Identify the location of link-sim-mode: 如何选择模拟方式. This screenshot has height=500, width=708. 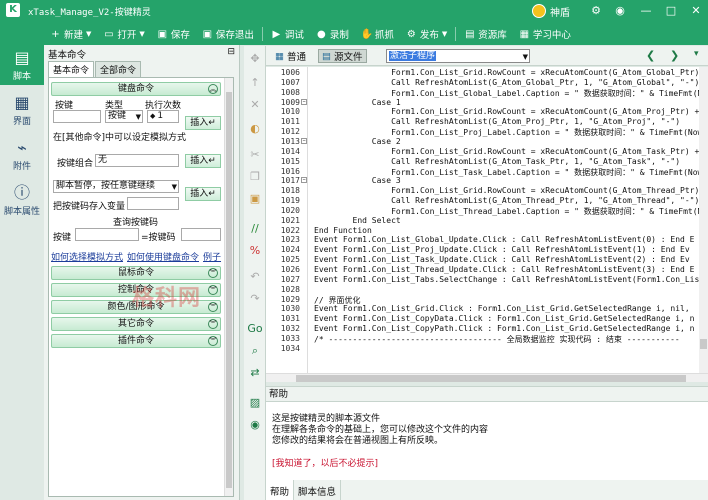
(87, 256).